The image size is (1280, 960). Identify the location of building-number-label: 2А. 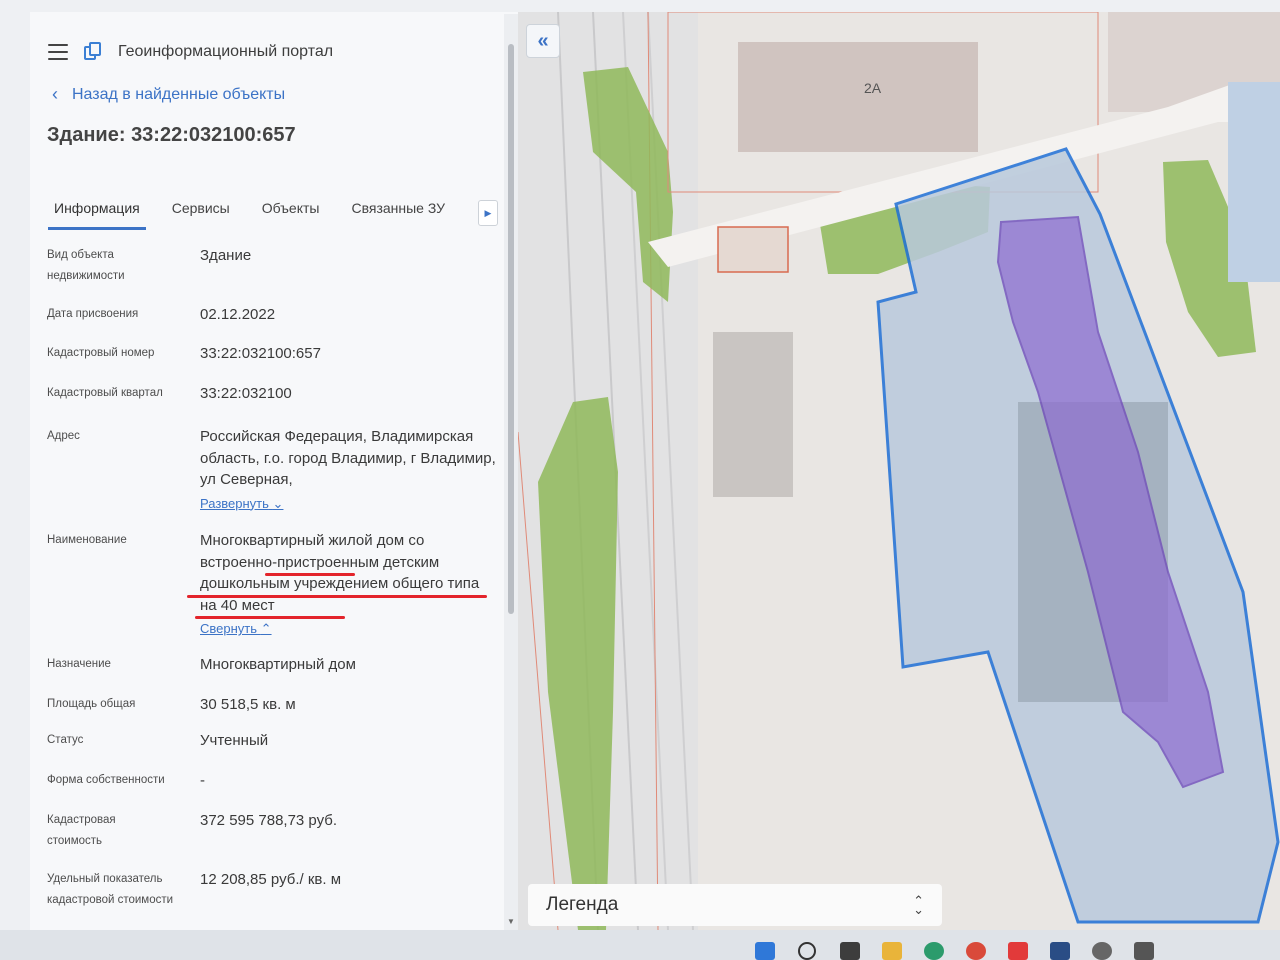
(873, 88).